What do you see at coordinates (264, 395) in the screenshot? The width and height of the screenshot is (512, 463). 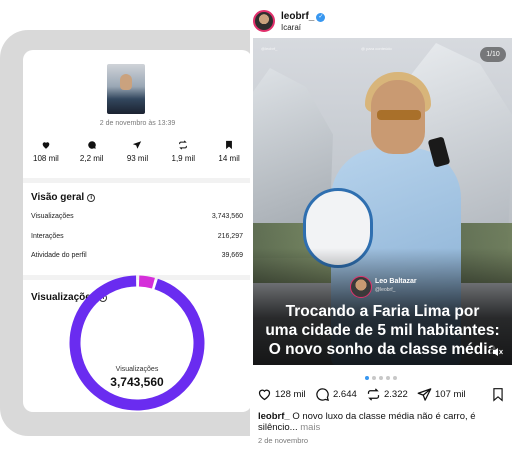 I see `heart-outline-icon` at bounding box center [264, 395].